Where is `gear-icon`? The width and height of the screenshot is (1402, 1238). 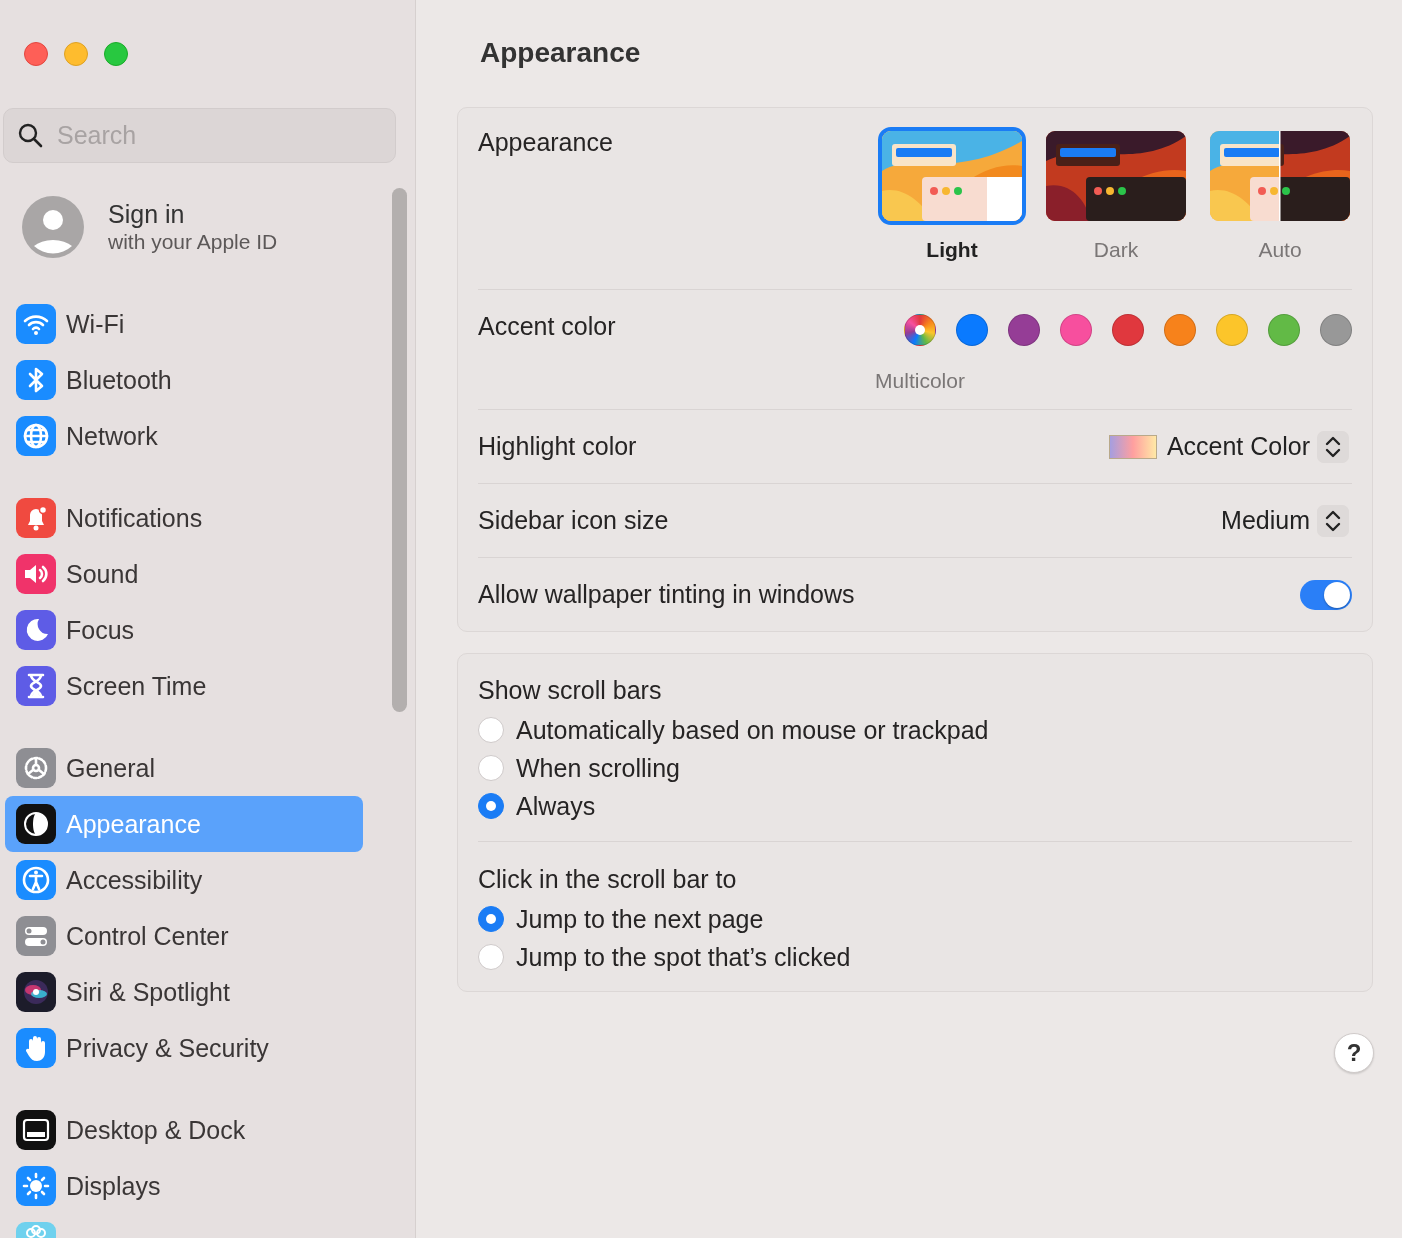
gear-icon is located at coordinates (36, 768).